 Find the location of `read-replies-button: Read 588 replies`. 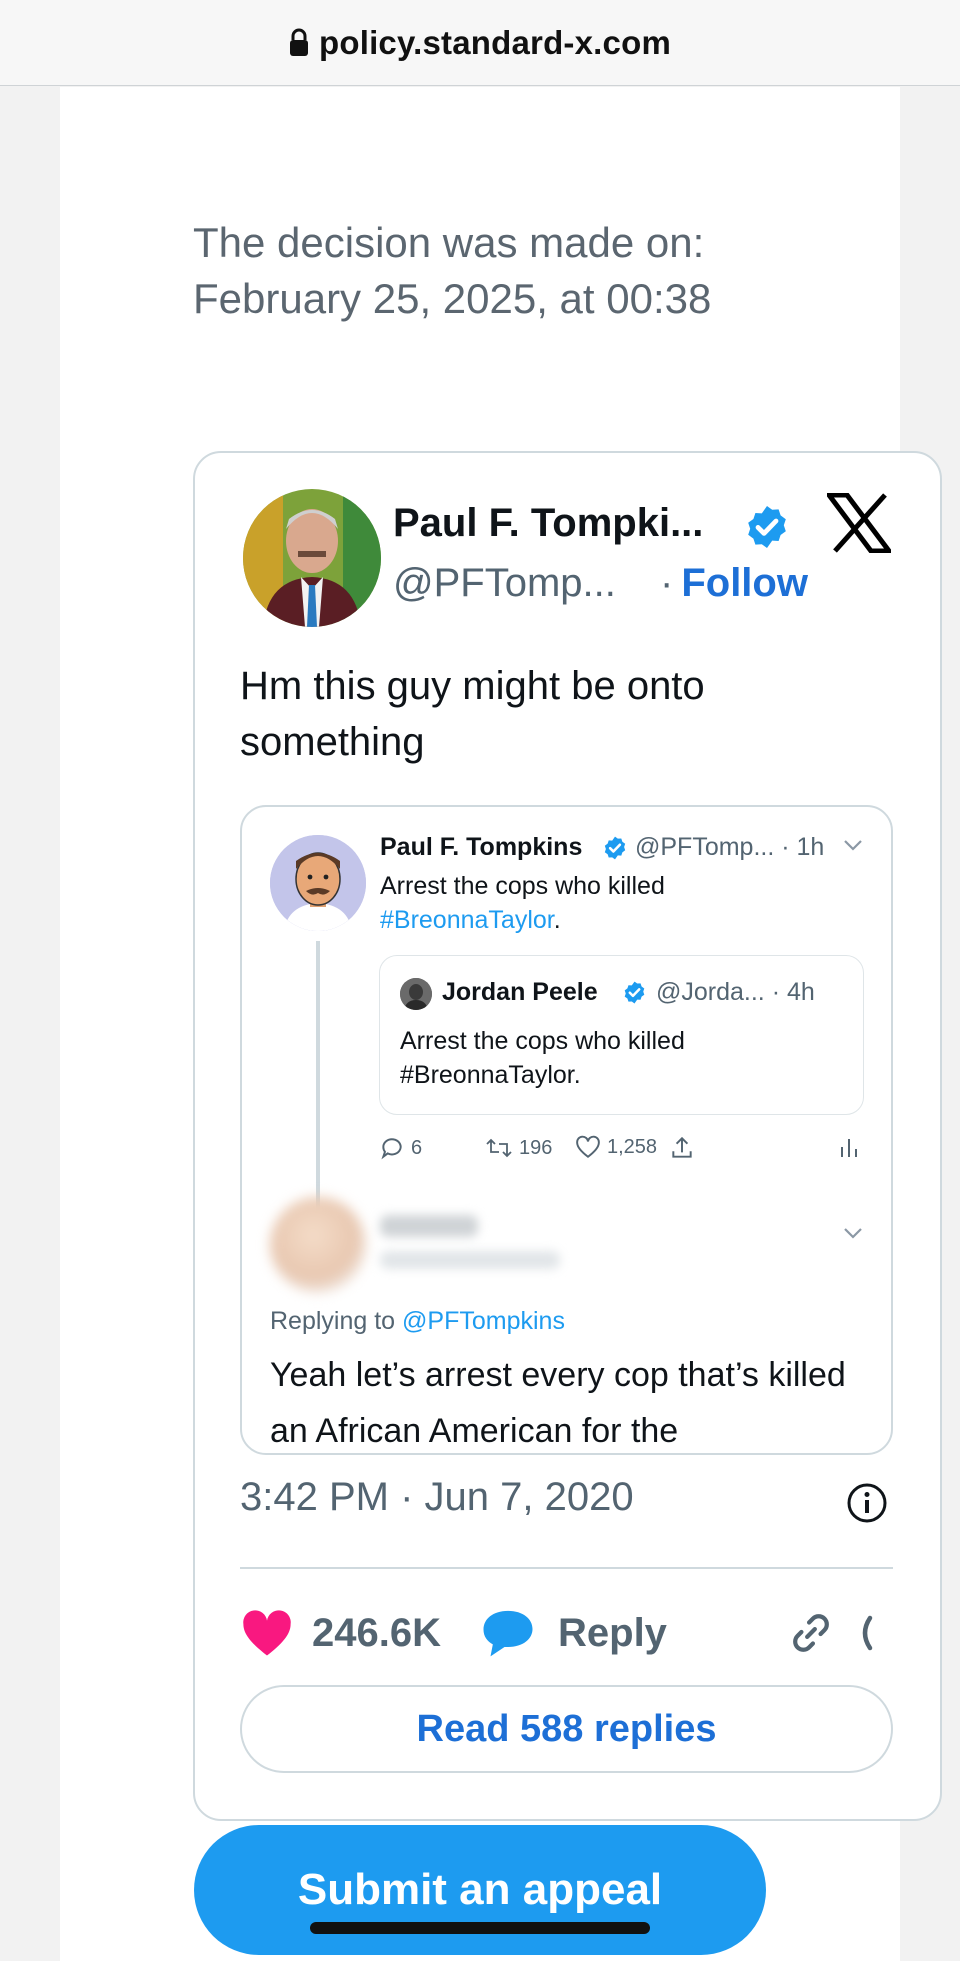

read-replies-button: Read 588 replies is located at coordinates (566, 1729).